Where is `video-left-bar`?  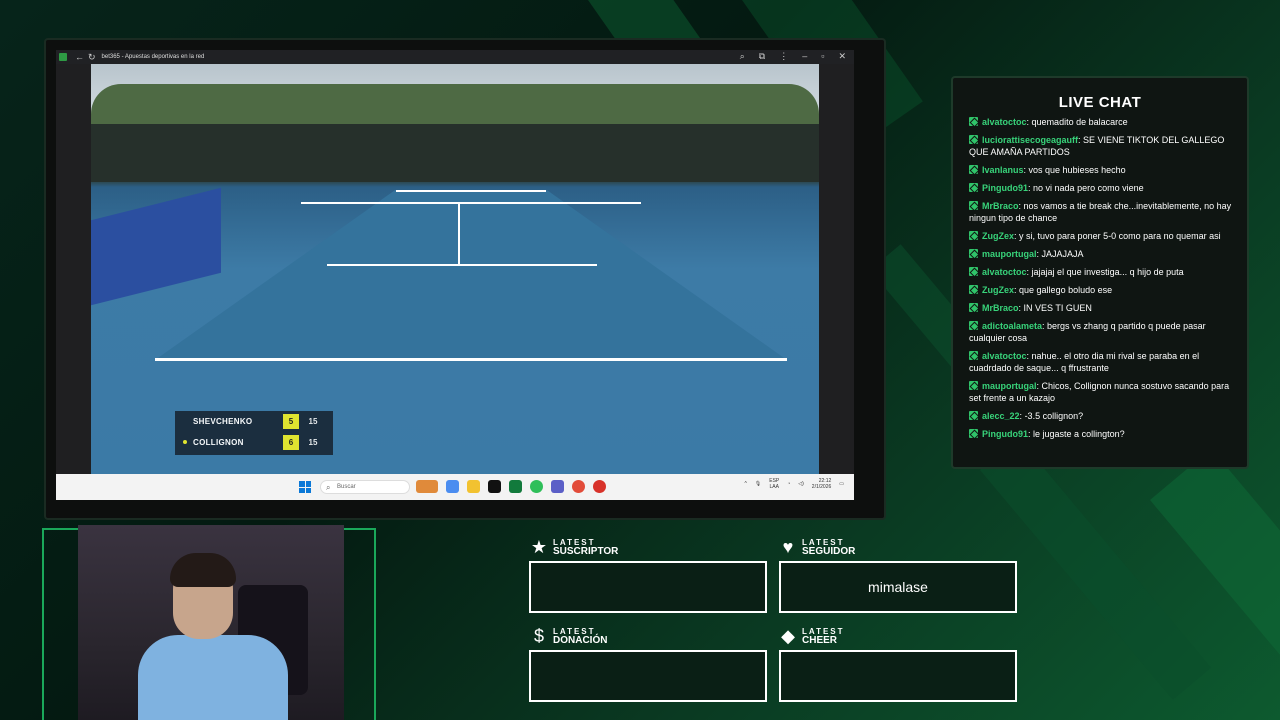
video-left-bar is located at coordinates (73, 269).